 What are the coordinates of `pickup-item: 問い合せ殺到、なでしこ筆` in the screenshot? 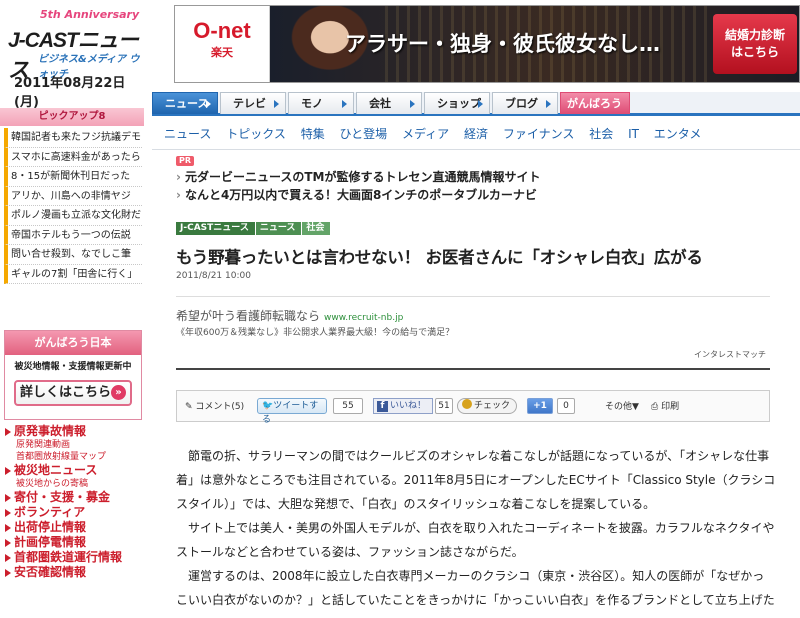 It's located at (73, 255).